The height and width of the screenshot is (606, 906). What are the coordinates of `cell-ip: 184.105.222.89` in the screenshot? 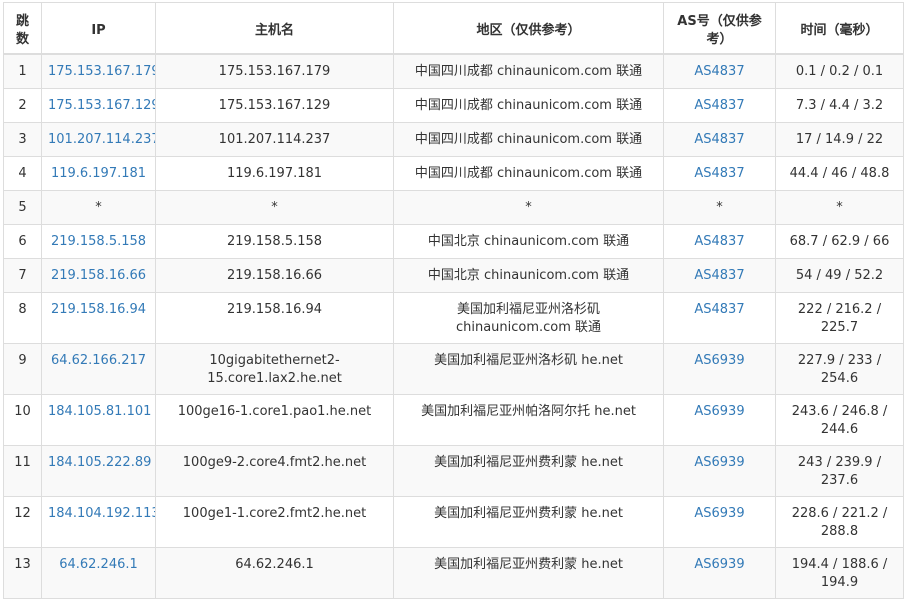 It's located at (98, 470).